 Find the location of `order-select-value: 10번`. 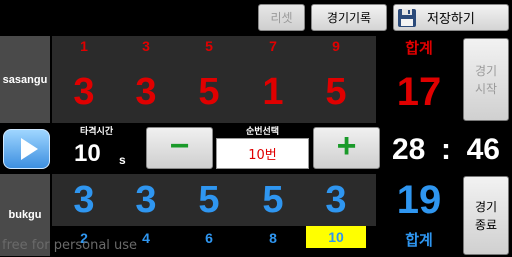

order-select-value: 10번 is located at coordinates (262, 155).